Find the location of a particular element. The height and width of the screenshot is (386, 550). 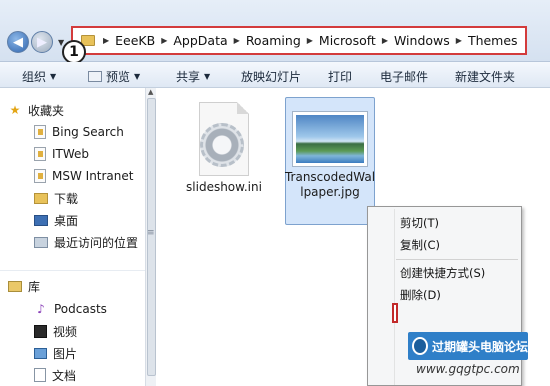

documents-icon is located at coordinates (40, 375).